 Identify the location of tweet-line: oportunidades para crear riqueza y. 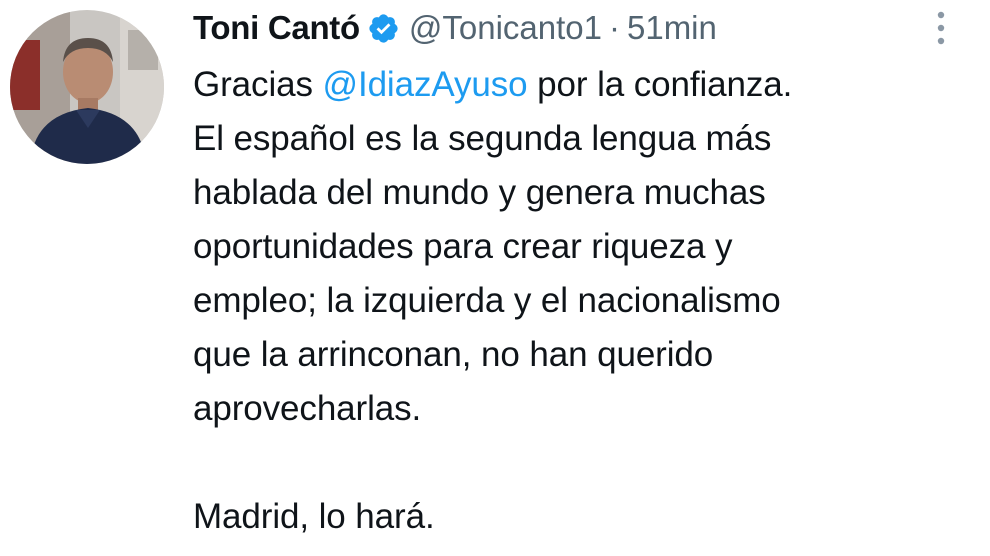
(463, 246).